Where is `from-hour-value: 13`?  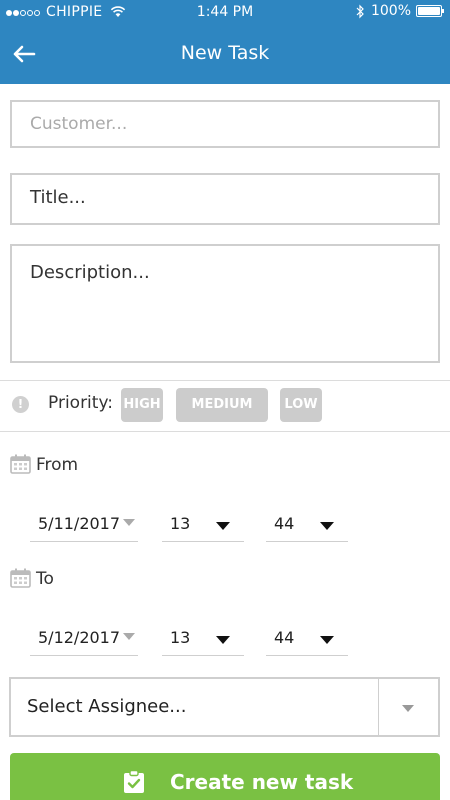
from-hour-value: 13 is located at coordinates (180, 523).